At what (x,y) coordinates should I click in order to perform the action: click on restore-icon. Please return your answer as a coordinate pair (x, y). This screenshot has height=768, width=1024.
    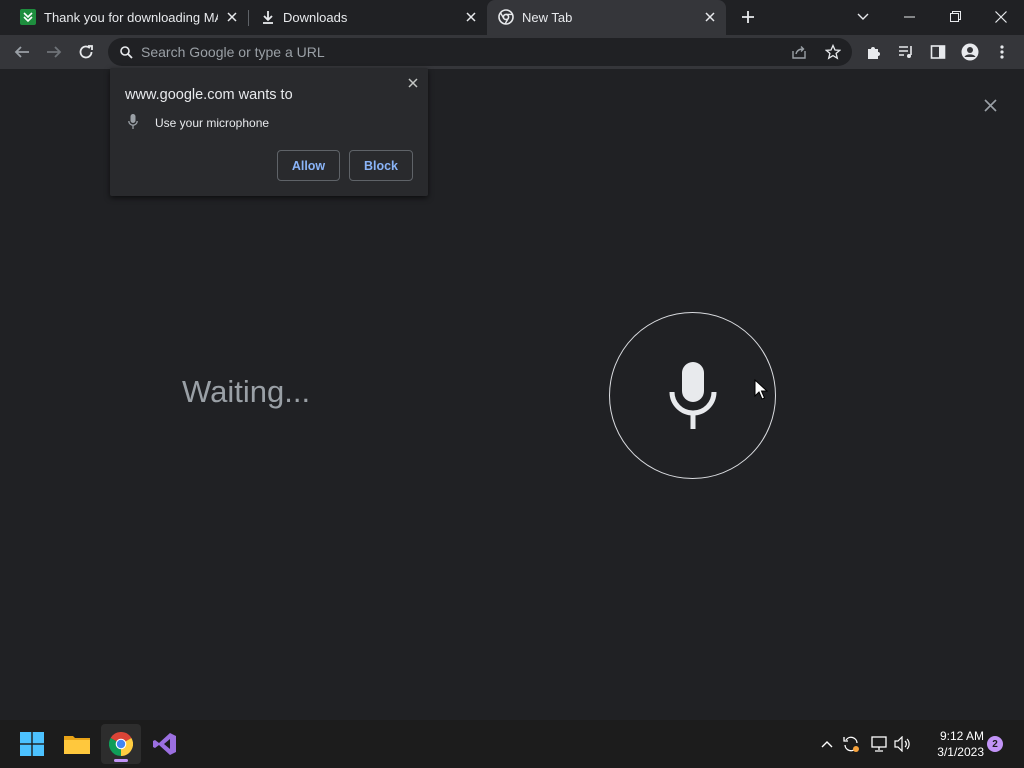
    Looking at the image, I should click on (955, 16).